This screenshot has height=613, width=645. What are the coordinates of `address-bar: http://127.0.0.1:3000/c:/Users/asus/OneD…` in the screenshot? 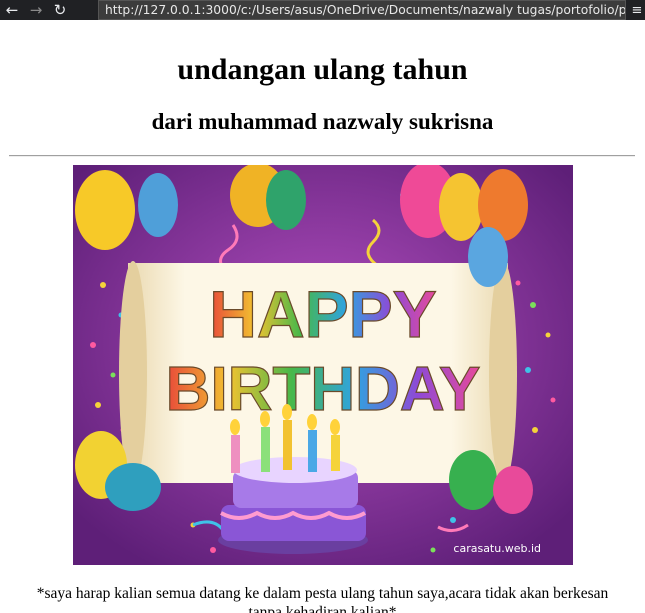 It's located at (362, 10).